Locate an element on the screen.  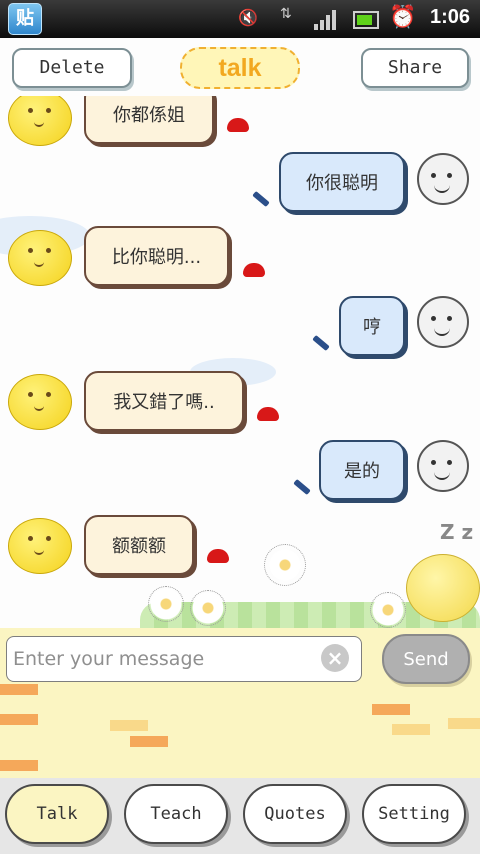
message-bubble-right: 你很聪明 is located at coordinates (342, 182).